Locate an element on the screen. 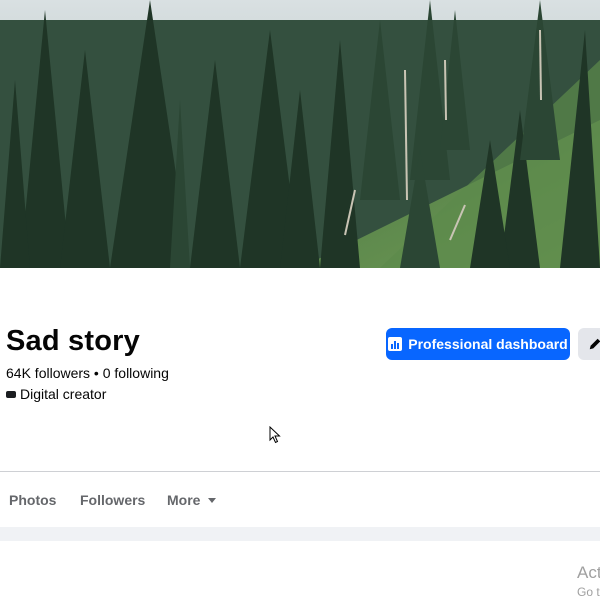  mouse-cursor-icon is located at coordinates (275, 435).